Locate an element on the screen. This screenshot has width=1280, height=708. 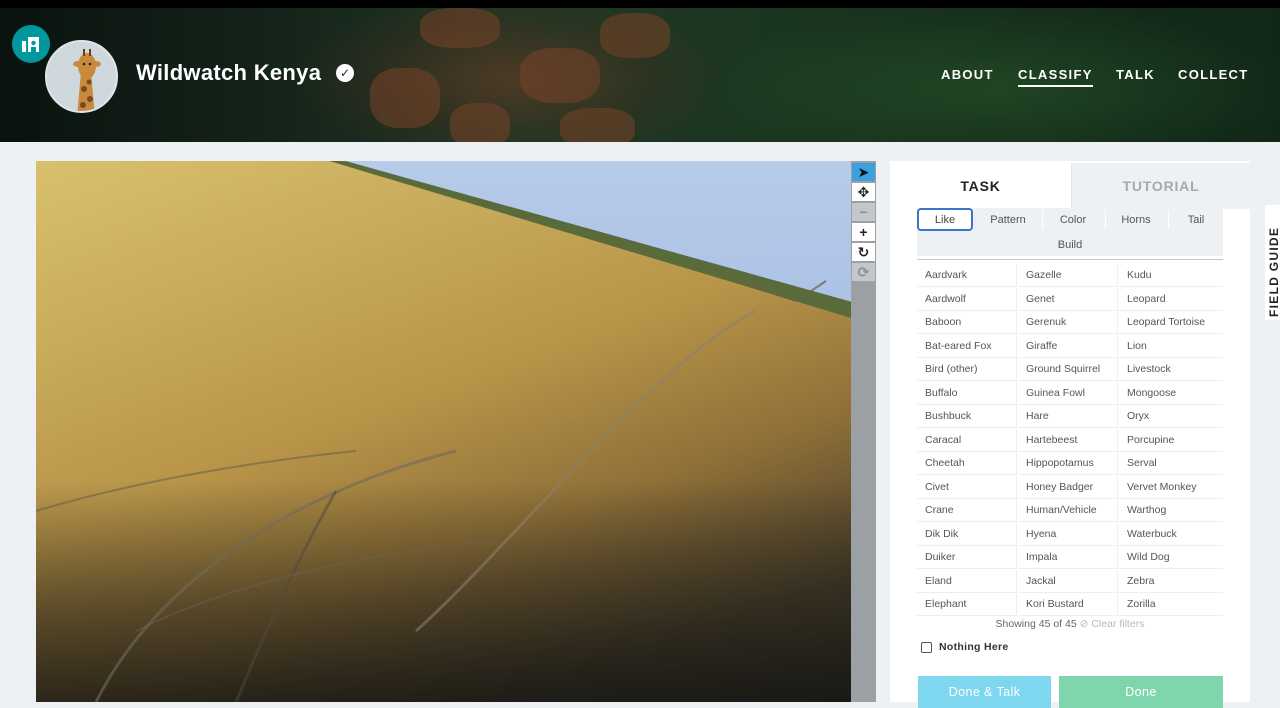
species-item: Bird (other) is located at coordinates (967, 369).